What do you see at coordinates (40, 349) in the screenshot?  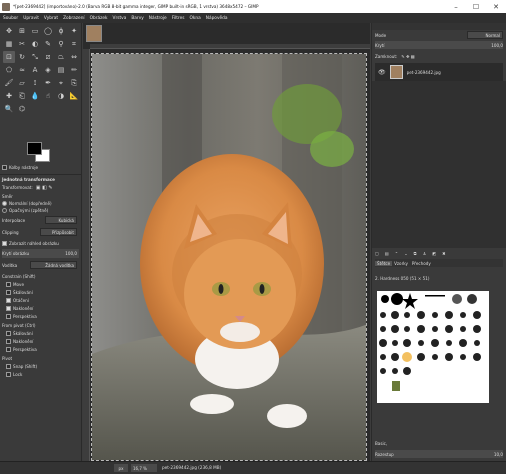 I see `pivot-perspective: Perspektiva` at bounding box center [40, 349].